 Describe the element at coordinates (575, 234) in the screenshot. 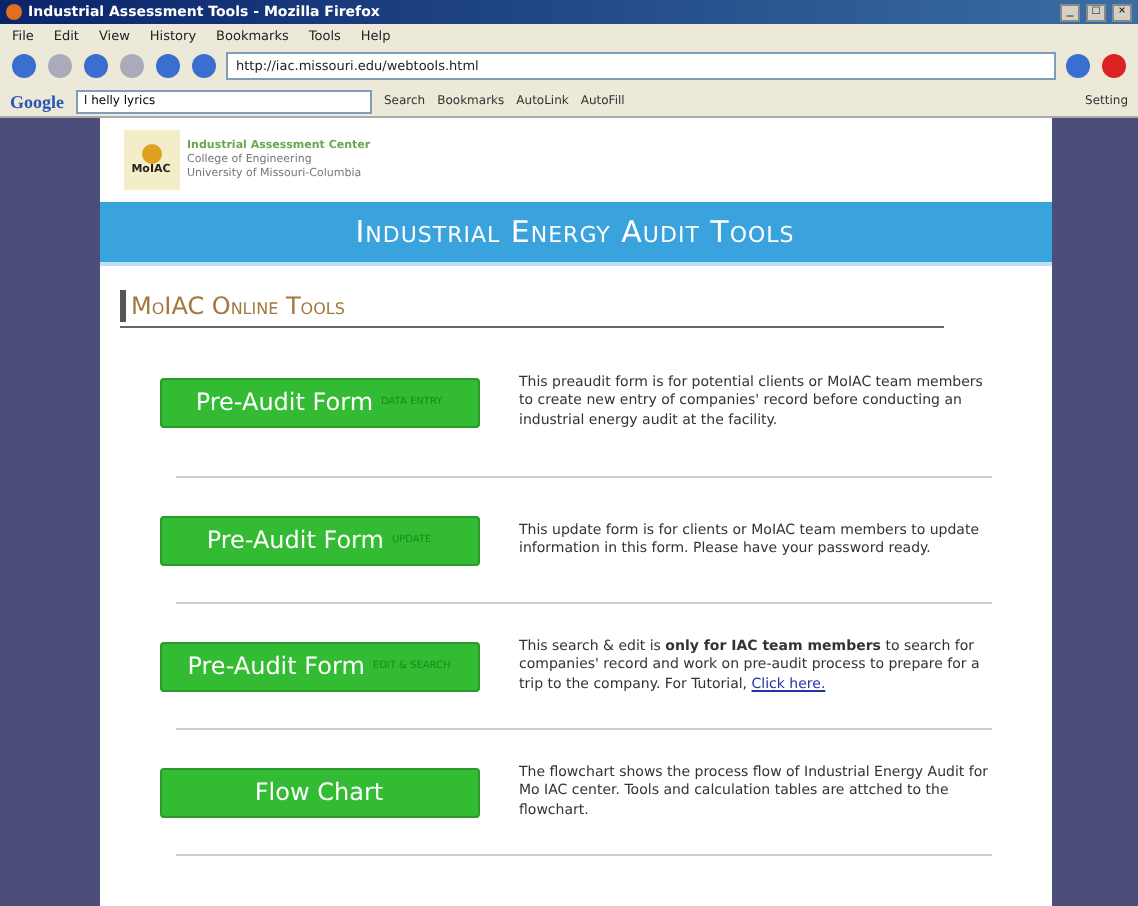

I see `page-banner: Industrial Energy Audit Tools` at that location.